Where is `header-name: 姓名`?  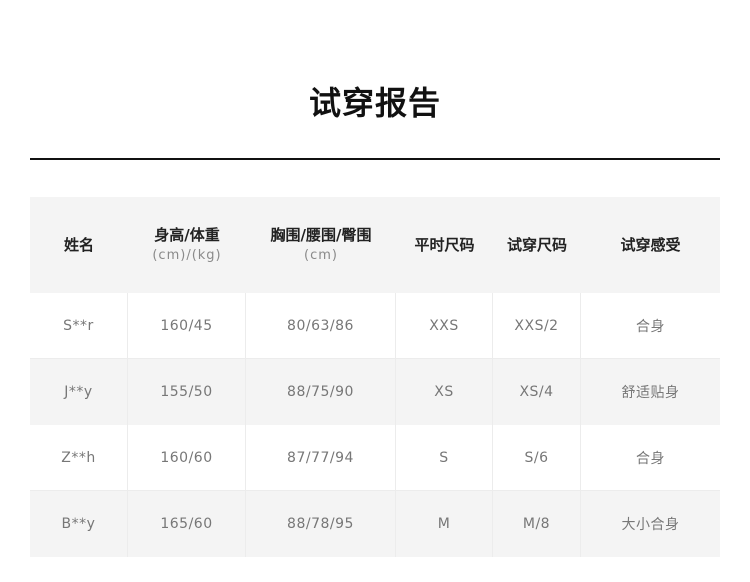
header-name: 姓名 is located at coordinates (79, 245).